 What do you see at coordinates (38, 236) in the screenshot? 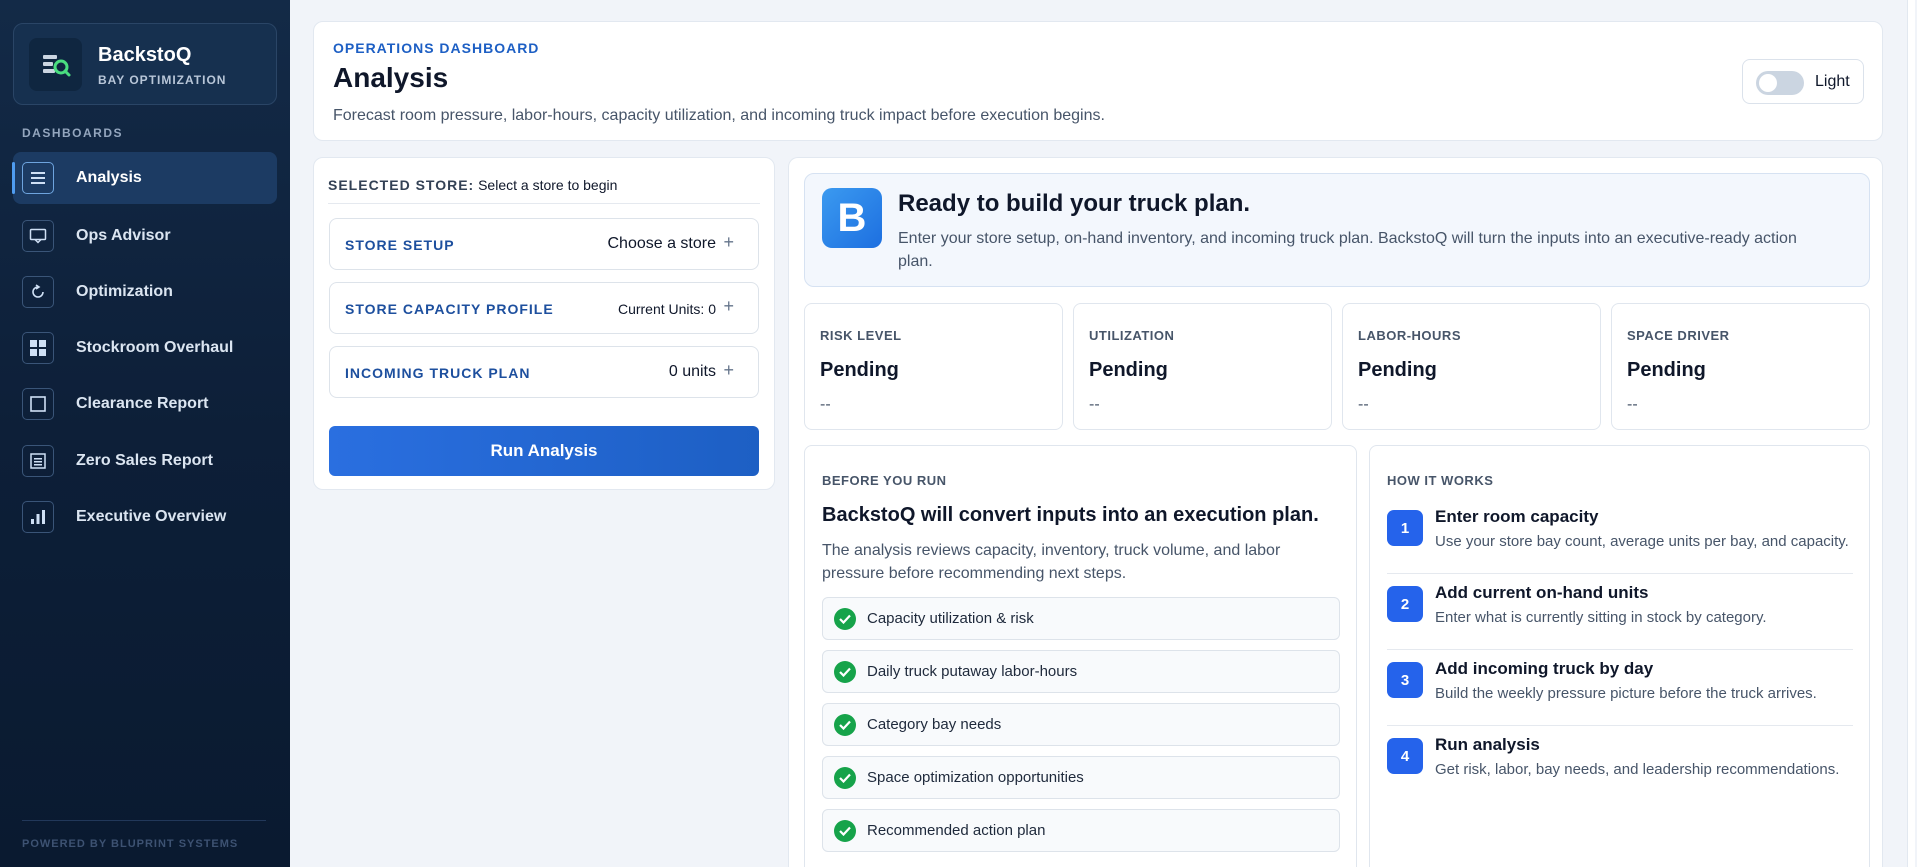
I see `chat-icon` at bounding box center [38, 236].